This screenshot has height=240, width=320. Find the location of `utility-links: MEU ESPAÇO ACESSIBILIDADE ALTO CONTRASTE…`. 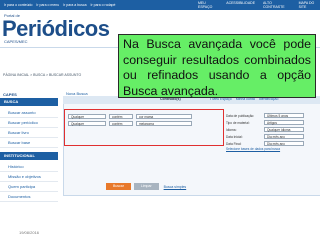

utility-links: MEU ESPAÇO ACESSIBILIDADE ALTO CONTRASTE… is located at coordinates (259, 5).